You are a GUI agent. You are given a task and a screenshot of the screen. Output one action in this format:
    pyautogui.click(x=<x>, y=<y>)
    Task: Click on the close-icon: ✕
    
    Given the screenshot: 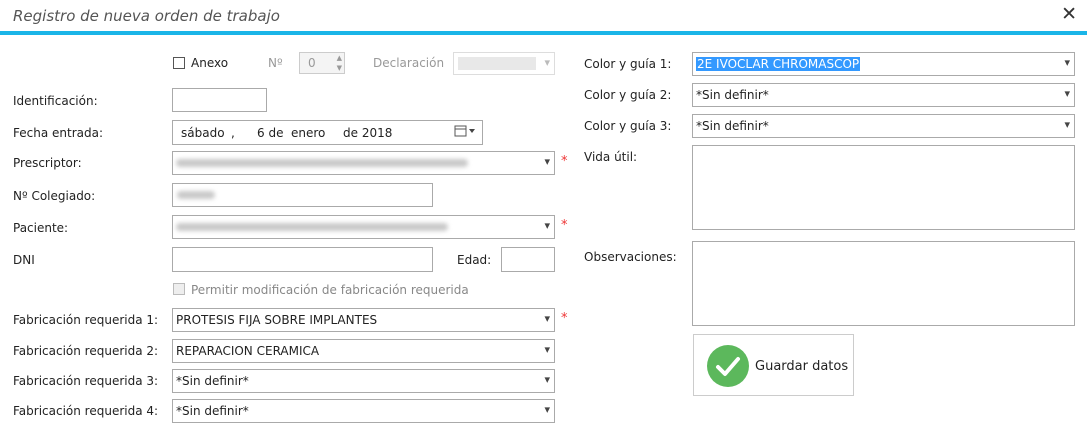 What is the action you would take?
    pyautogui.click(x=1069, y=14)
    